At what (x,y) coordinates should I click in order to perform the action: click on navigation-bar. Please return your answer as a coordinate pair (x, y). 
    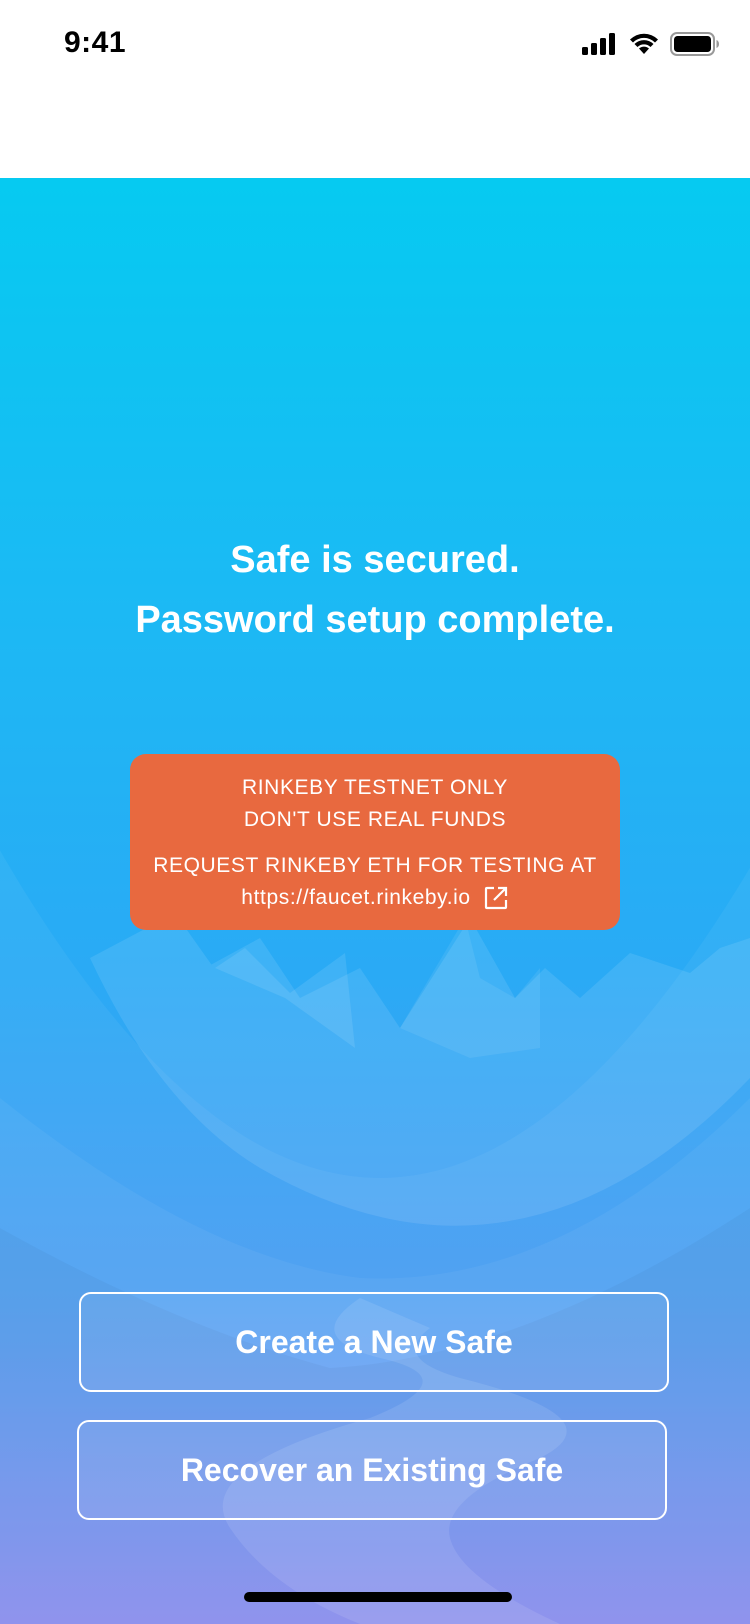
    Looking at the image, I should click on (375, 135).